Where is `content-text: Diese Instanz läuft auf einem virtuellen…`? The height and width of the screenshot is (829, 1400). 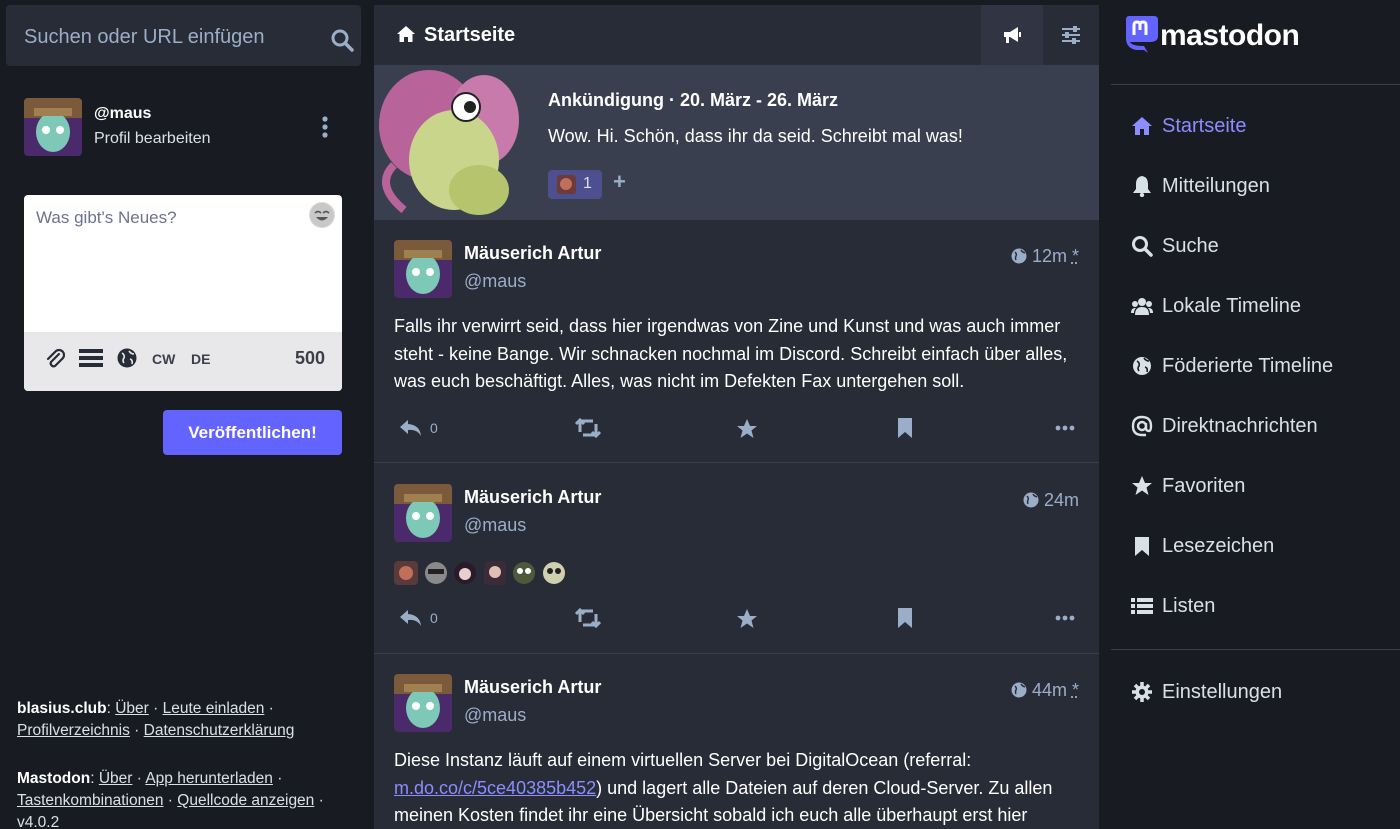
content-text: Diese Instanz läuft auf einem virtuellen… is located at coordinates (682, 760).